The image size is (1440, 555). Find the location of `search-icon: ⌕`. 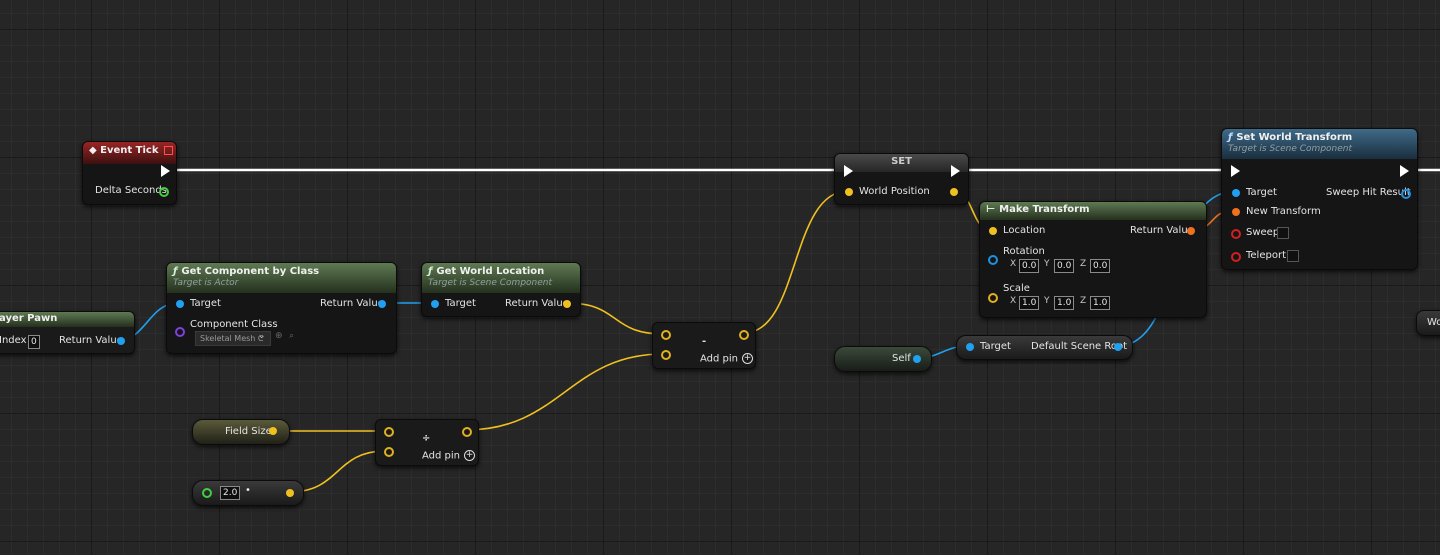

search-icon: ⌕ is located at coordinates (291, 336).